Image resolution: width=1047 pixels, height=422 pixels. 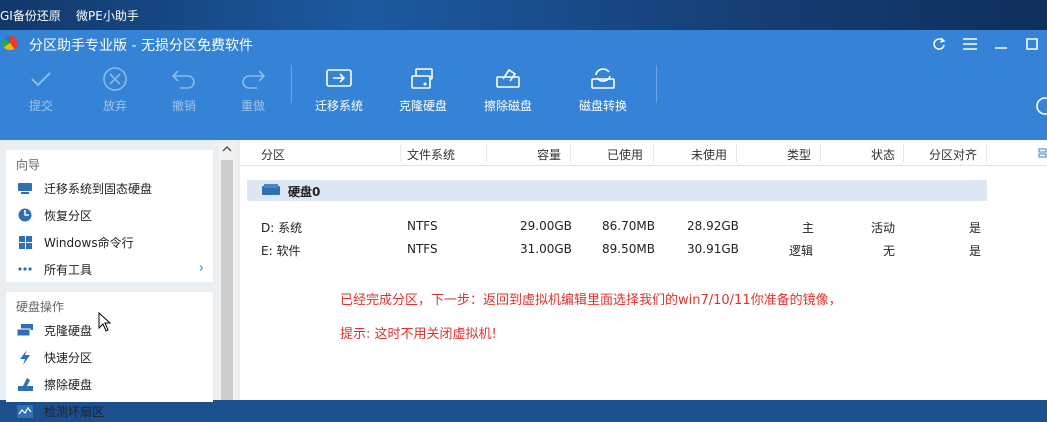 What do you see at coordinates (68, 384) in the screenshot?
I see `sidebar-item-label: 擦除硬盘` at bounding box center [68, 384].